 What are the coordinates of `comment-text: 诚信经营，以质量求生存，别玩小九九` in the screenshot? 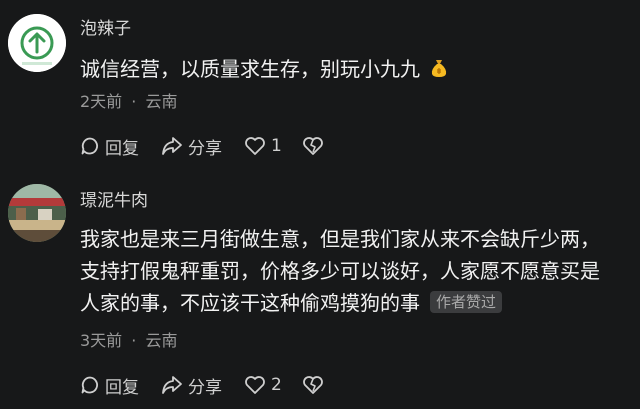 It's located at (264, 69).